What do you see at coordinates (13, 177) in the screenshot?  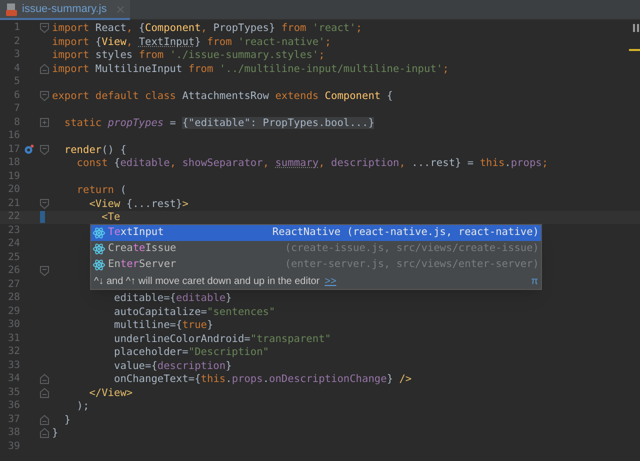 I see `line-number: 19` at bounding box center [13, 177].